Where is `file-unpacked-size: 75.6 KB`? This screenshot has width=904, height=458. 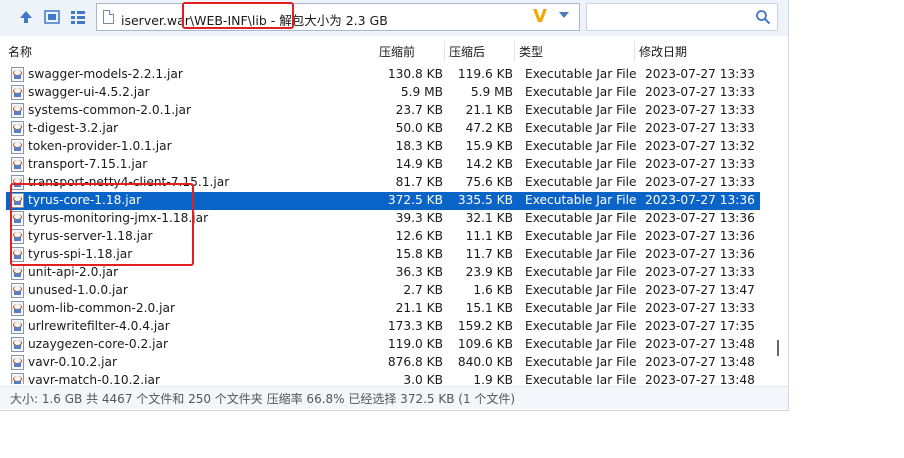 file-unpacked-size: 75.6 KB is located at coordinates (489, 182).